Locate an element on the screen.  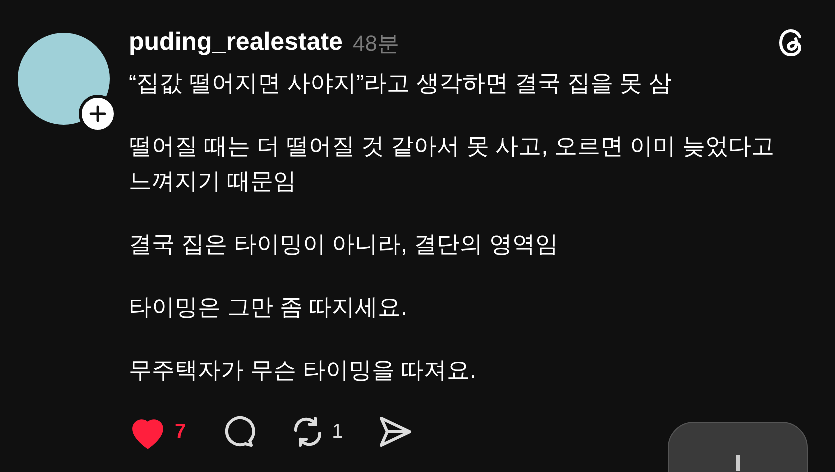
username: puding_realestate is located at coordinates (236, 43).